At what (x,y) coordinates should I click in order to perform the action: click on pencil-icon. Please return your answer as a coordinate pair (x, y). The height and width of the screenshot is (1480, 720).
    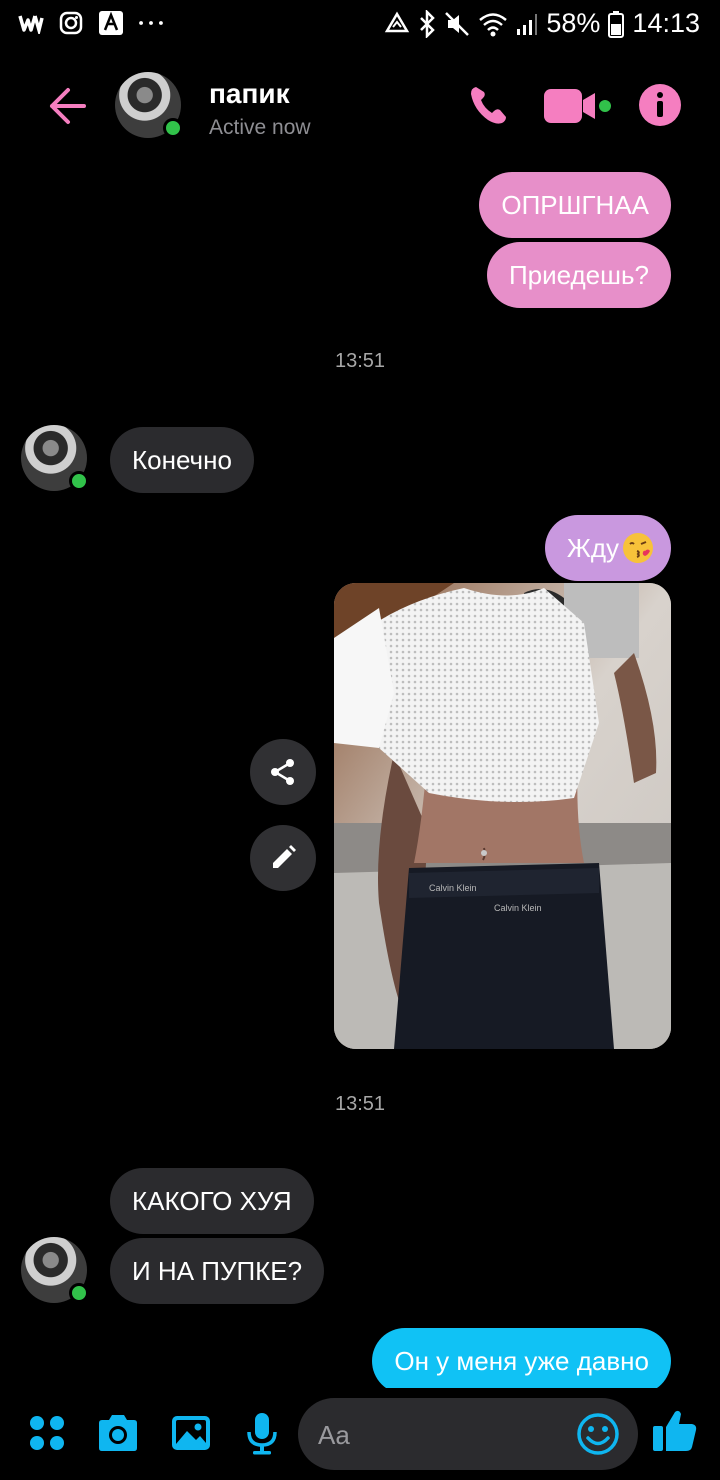
    Looking at the image, I should click on (284, 856).